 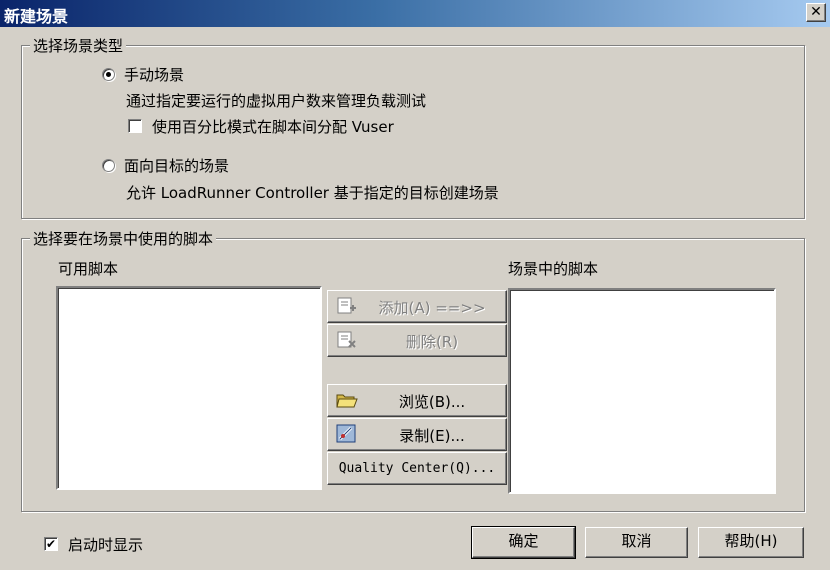 I want to click on close-button: ✕, so click(x=816, y=12).